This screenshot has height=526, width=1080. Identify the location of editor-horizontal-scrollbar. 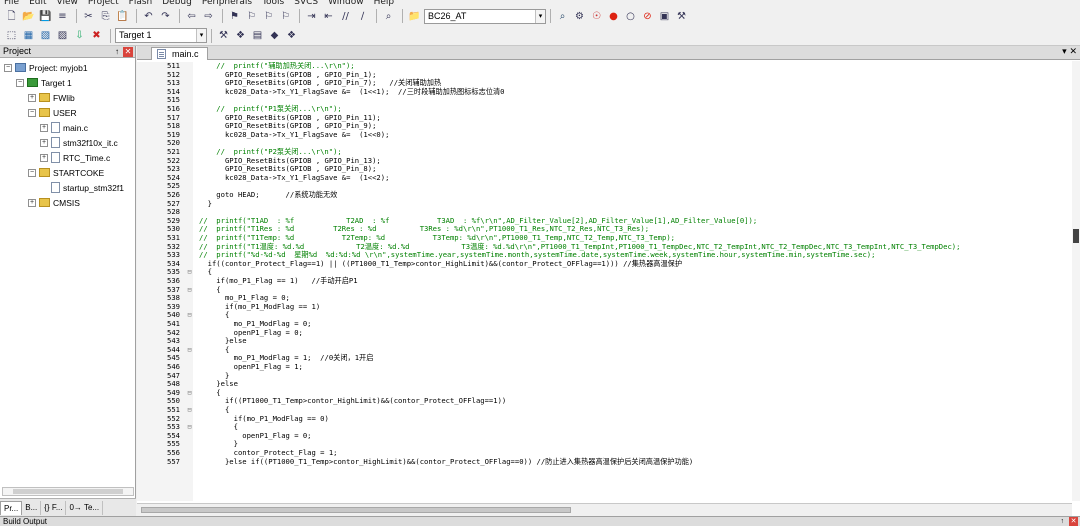
(604, 509).